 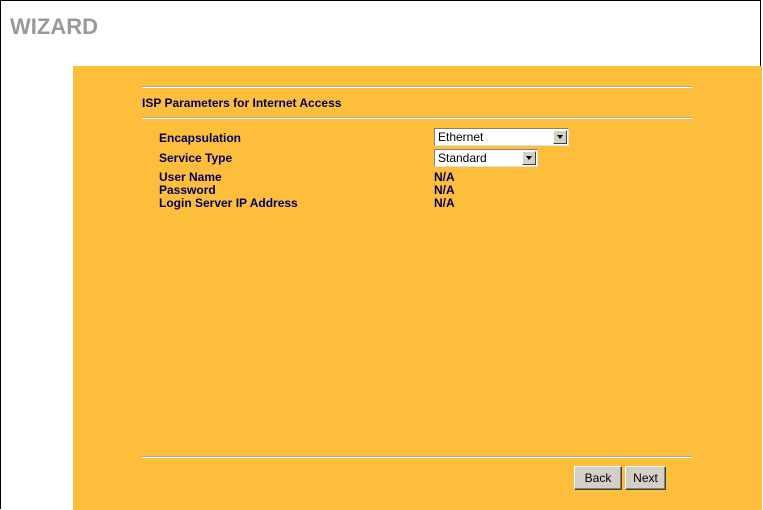 I want to click on login-server-ip-label: Login Server IP Address, so click(x=228, y=203).